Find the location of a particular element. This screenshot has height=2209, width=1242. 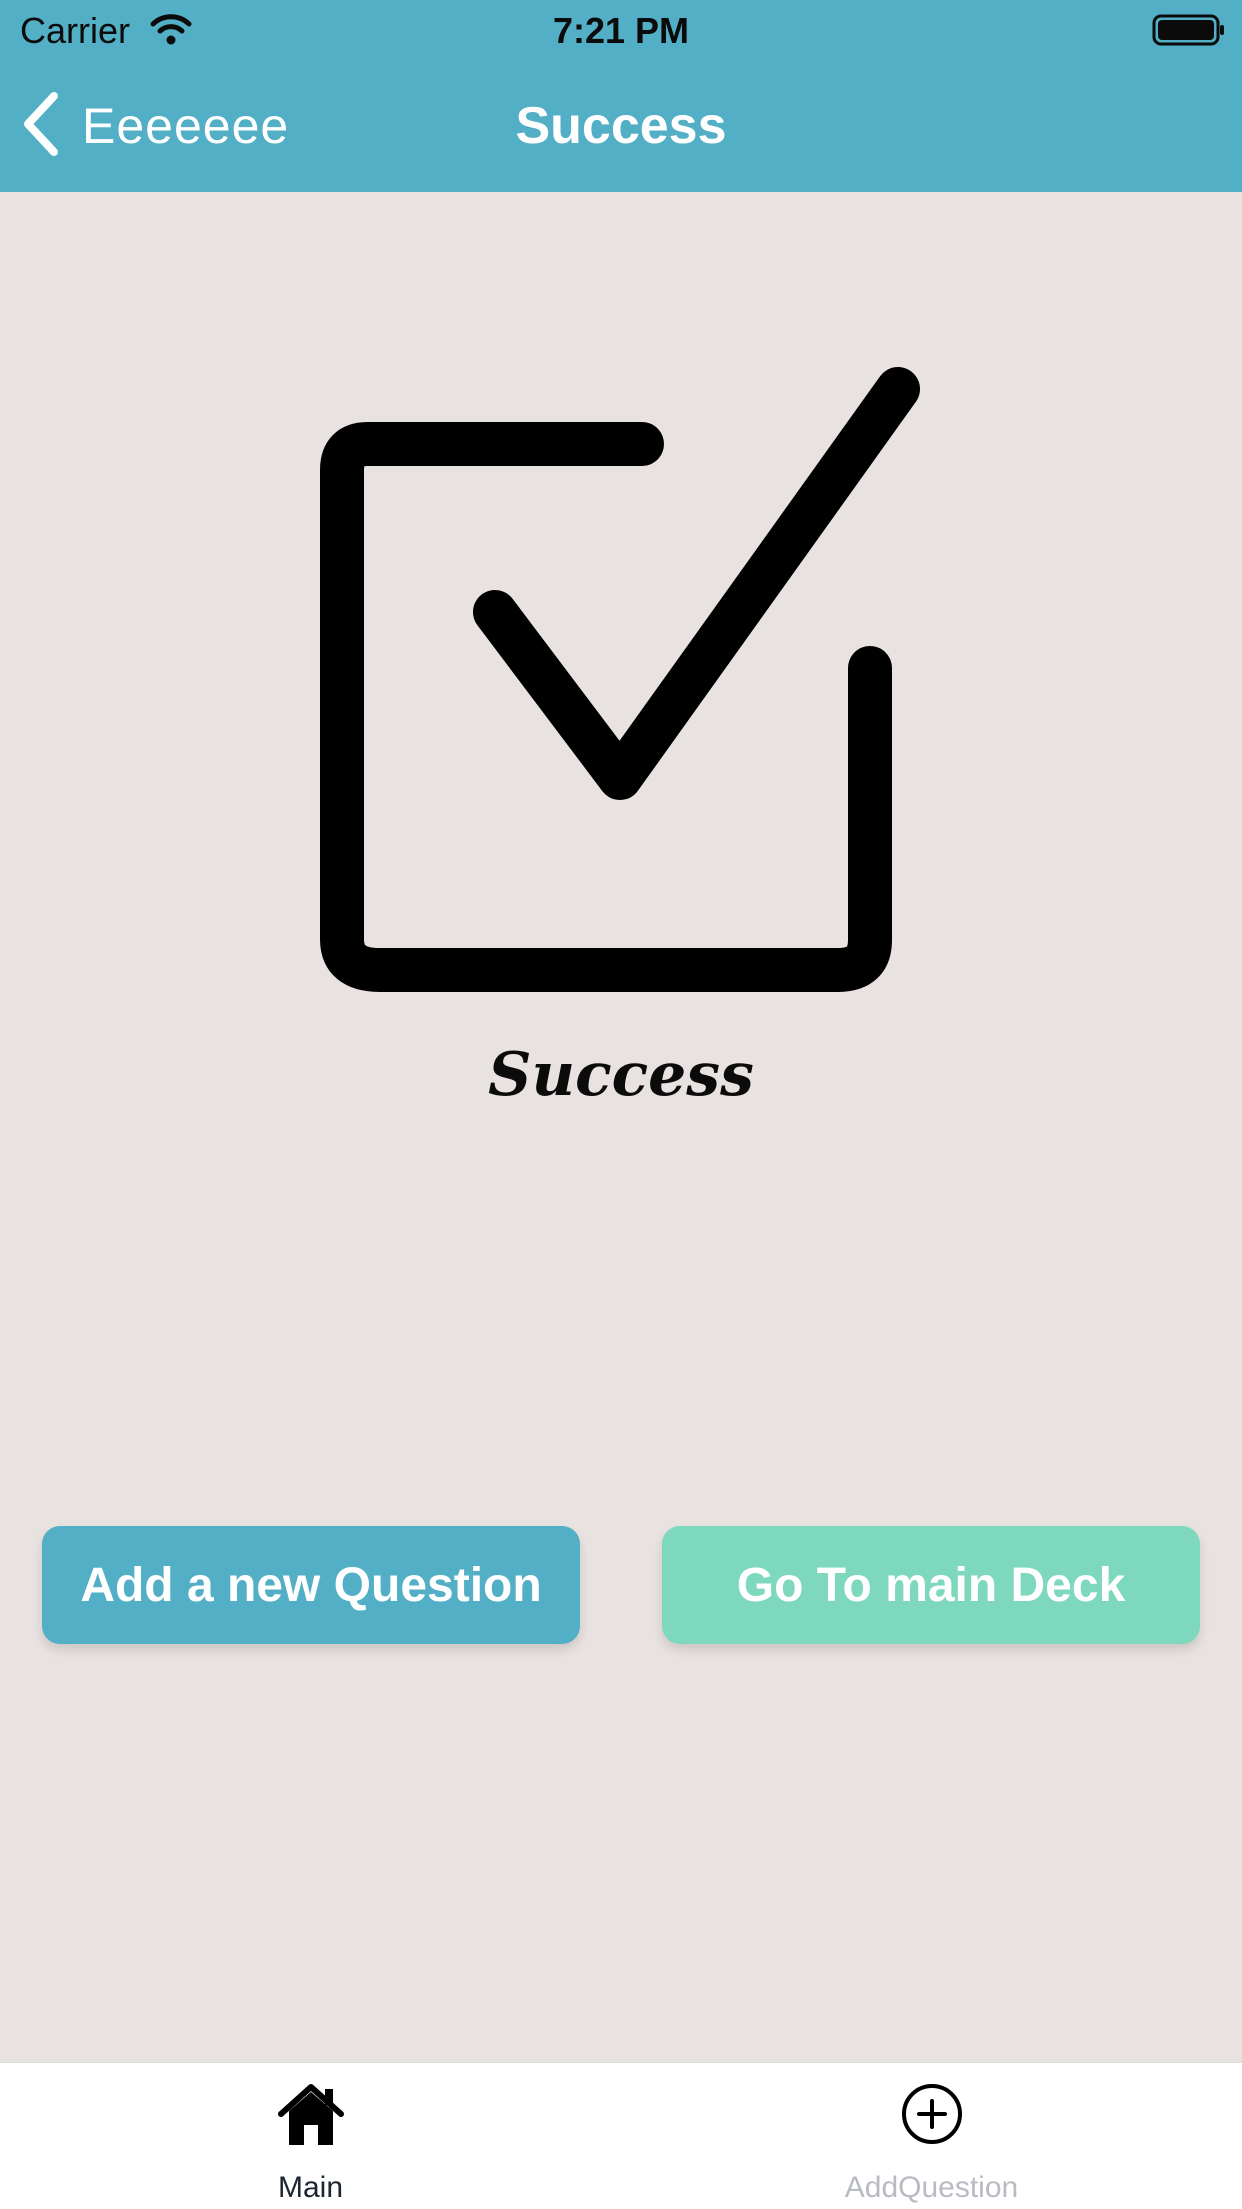

go-to-main-deck-button: Go To main Deck is located at coordinates (931, 1585).